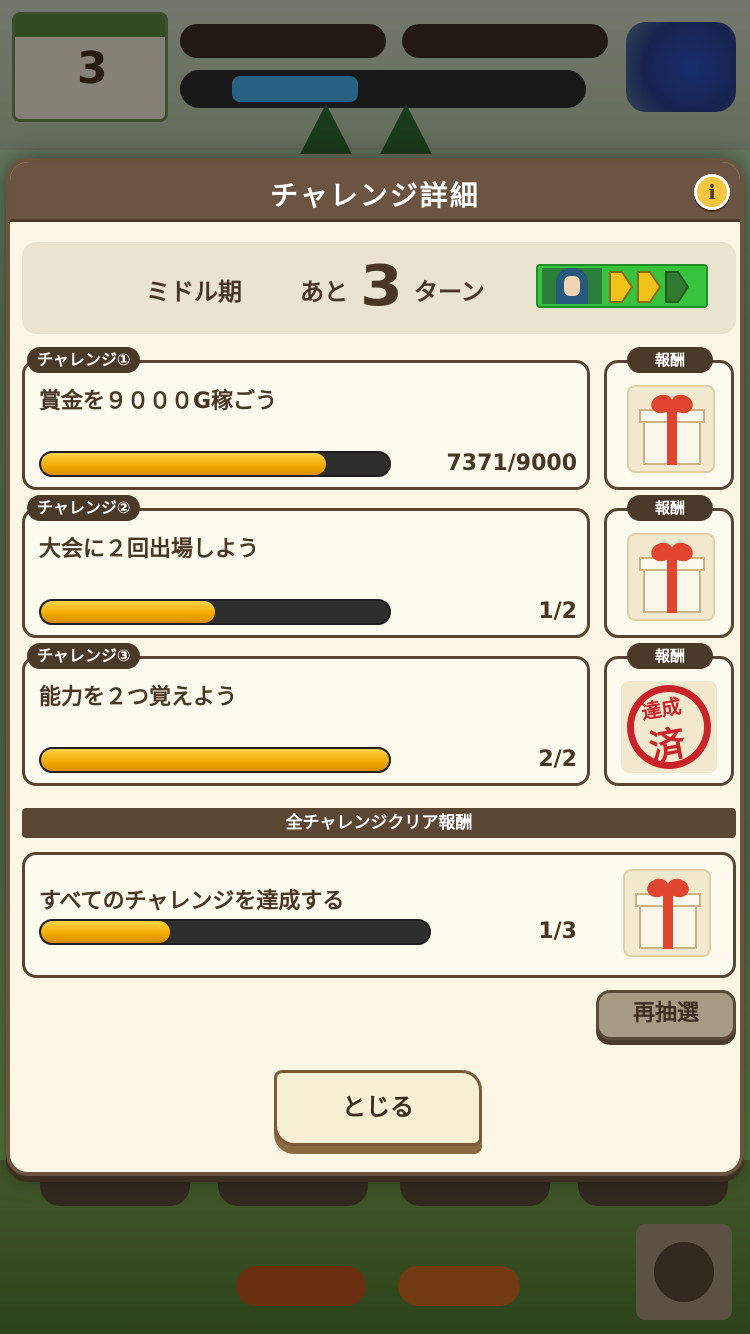  Describe the element at coordinates (192, 901) in the screenshot. I see `all-clear-title: すべてのチャレンジを達成する` at that location.